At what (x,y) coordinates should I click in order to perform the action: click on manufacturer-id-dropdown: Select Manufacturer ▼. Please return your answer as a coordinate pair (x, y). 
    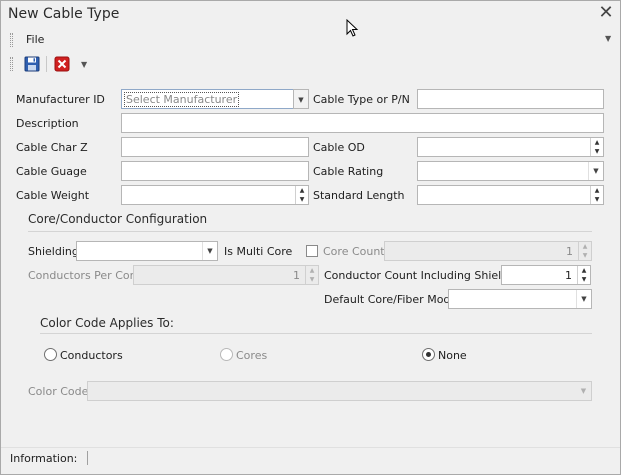
    Looking at the image, I should click on (215, 99).